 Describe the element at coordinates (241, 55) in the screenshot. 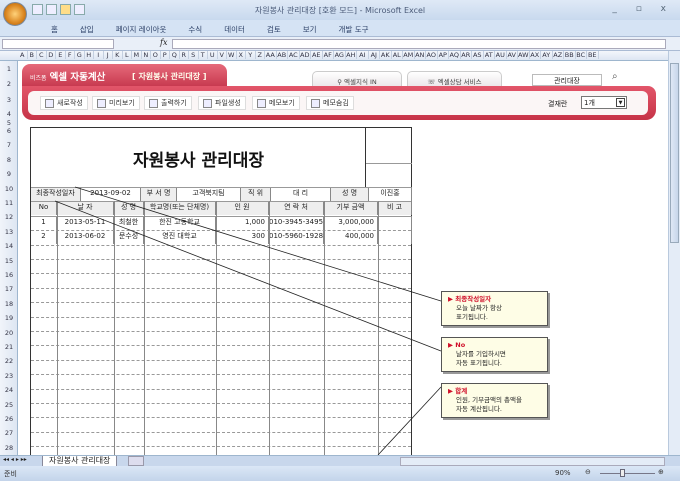

I see `column-header: X` at that location.